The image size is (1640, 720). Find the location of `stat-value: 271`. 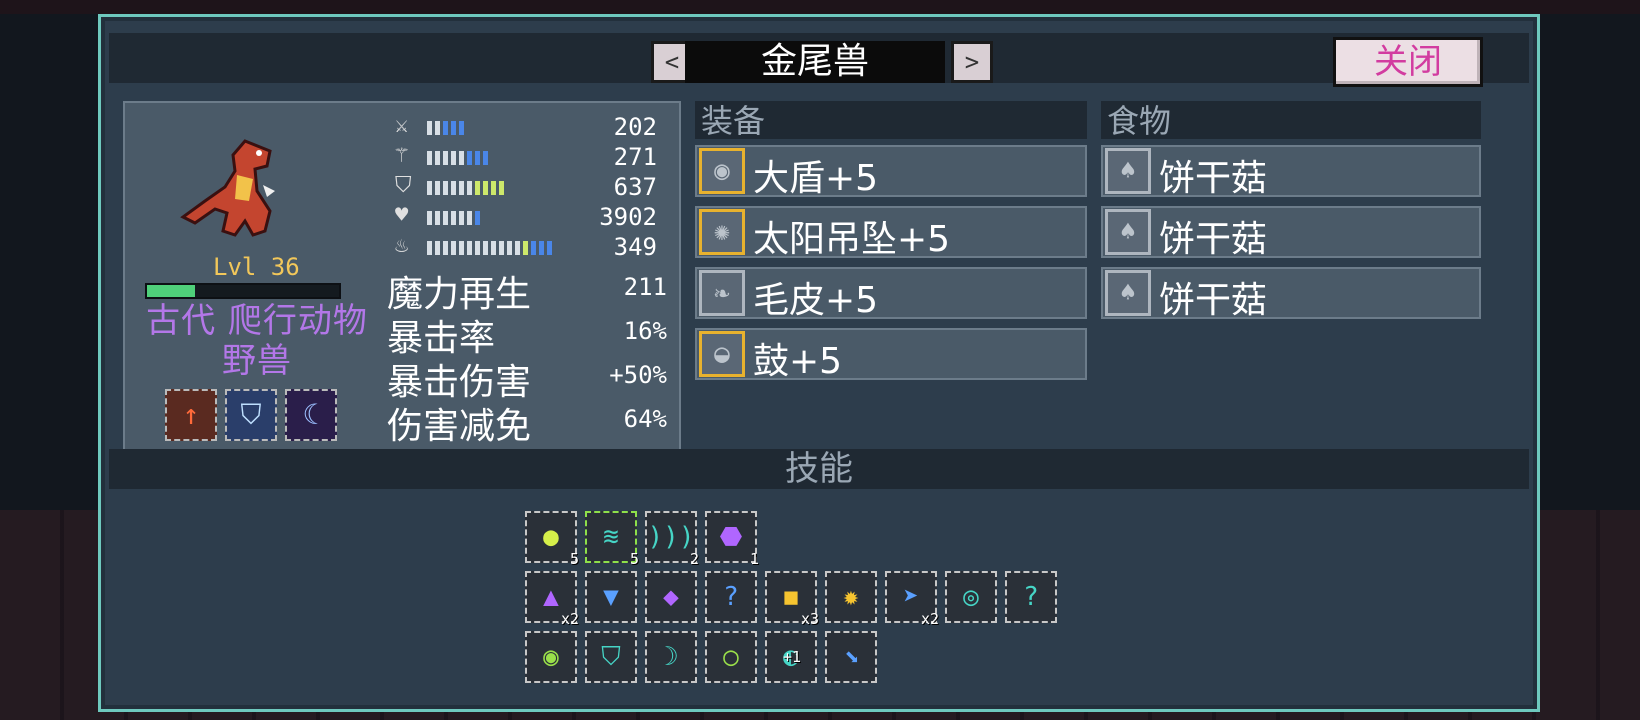

stat-value: 271 is located at coordinates (635, 157).